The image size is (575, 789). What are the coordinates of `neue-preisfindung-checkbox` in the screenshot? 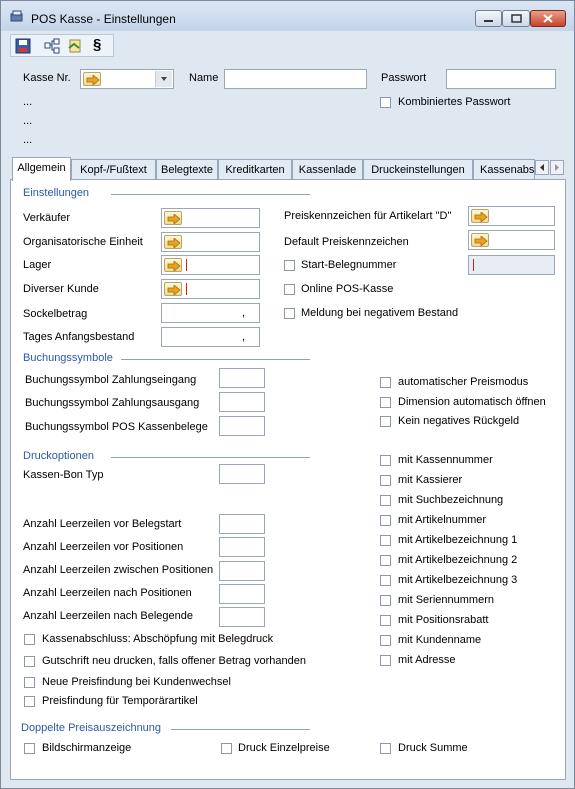 It's located at (29, 682).